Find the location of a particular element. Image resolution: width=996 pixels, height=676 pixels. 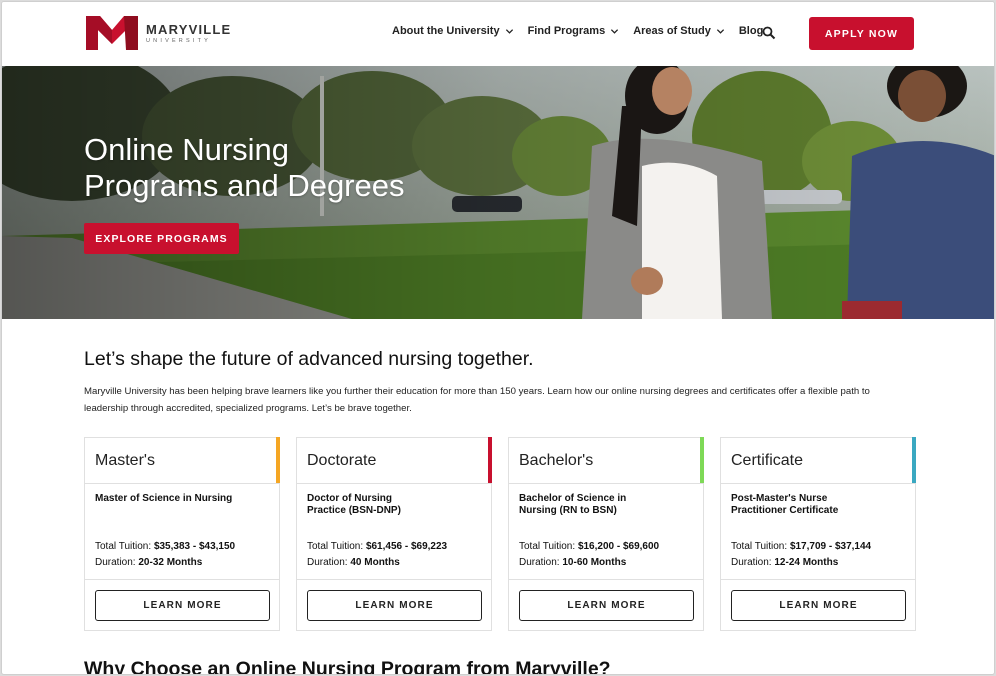

nav-about-label: About the University is located at coordinates (446, 31).